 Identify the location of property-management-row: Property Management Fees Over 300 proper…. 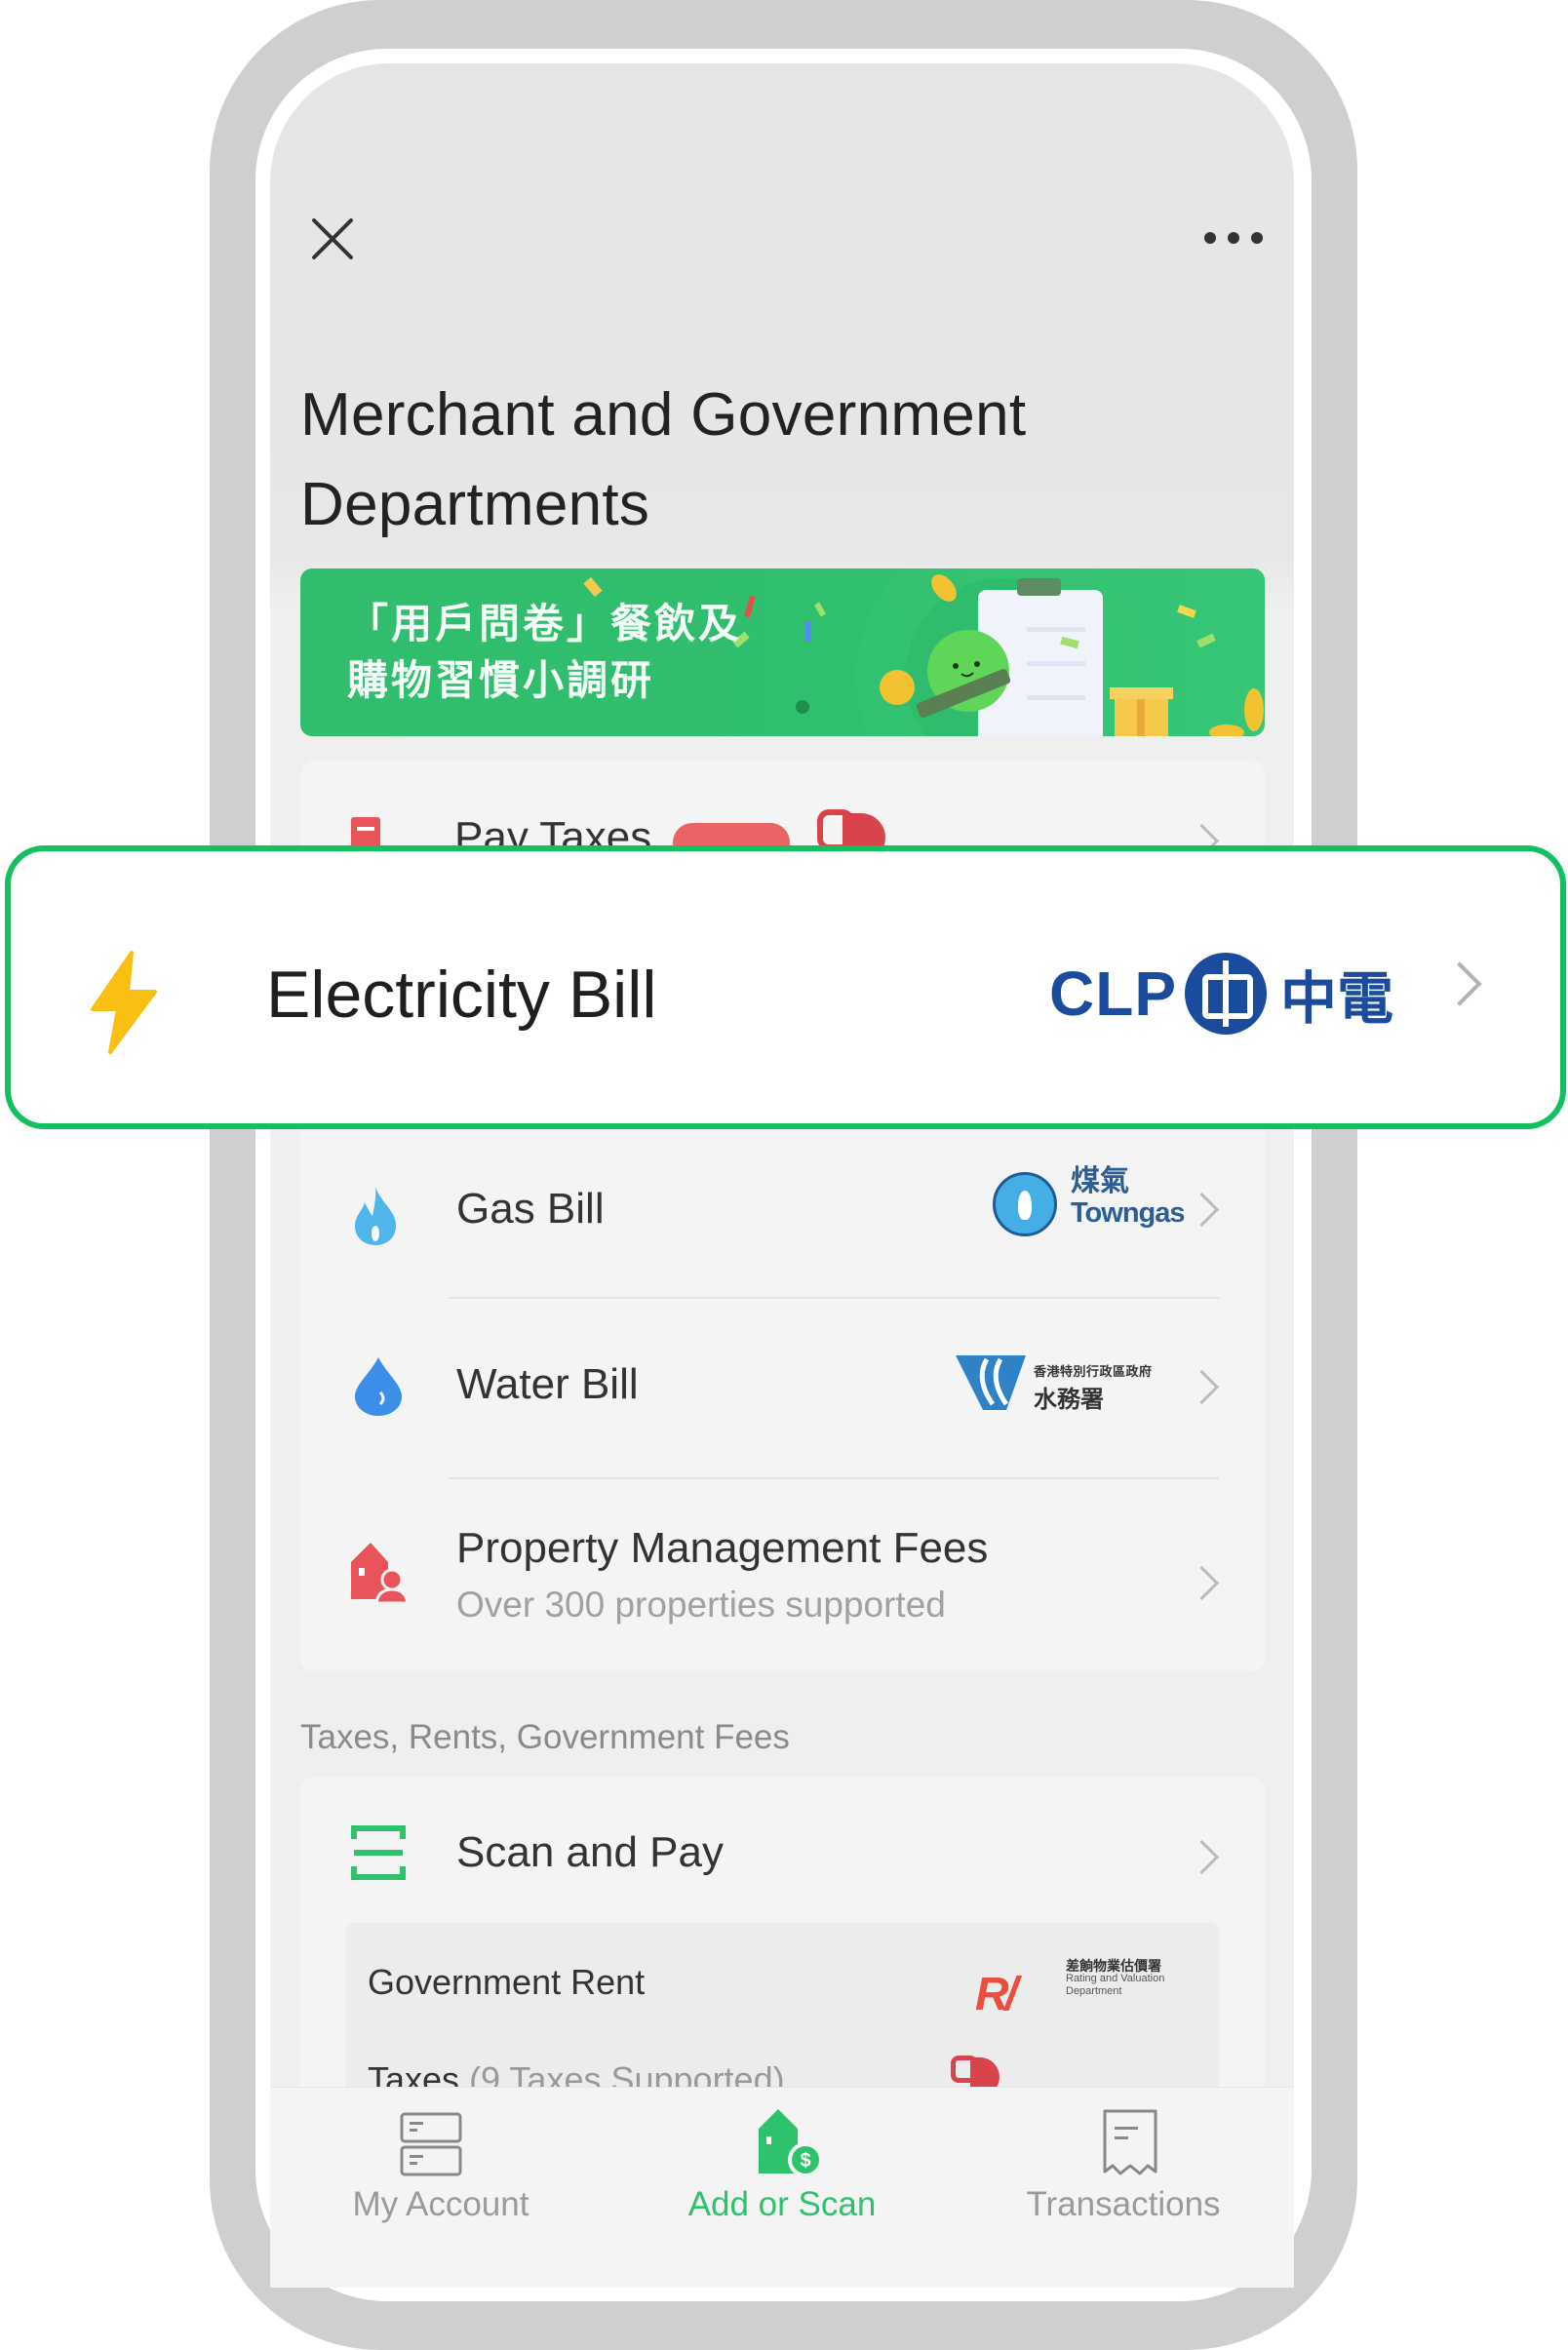
(782, 1577).